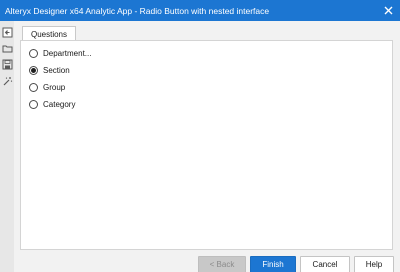 The width and height of the screenshot is (400, 272). Describe the element at coordinates (7, 146) in the screenshot. I see `tool-rail` at that location.